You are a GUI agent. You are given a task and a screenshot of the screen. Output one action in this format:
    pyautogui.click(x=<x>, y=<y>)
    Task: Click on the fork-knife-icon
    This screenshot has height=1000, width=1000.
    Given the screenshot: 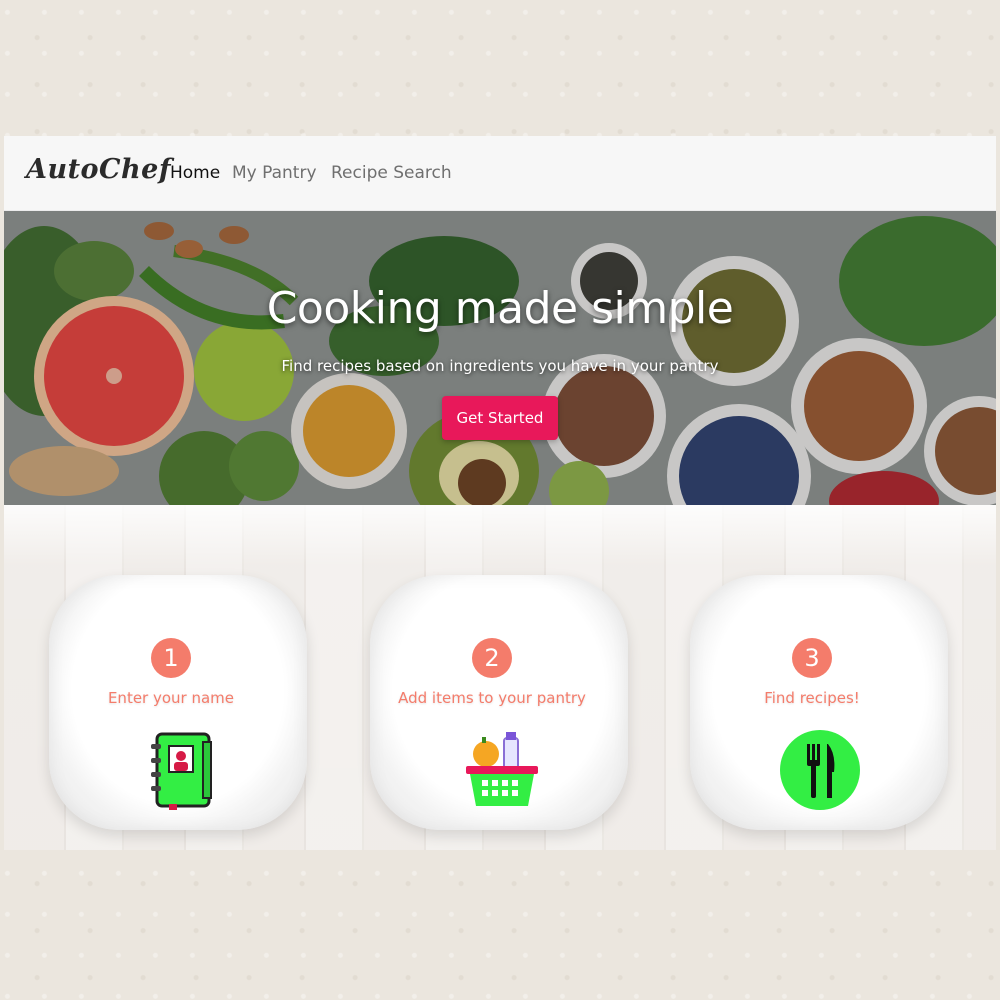 What is the action you would take?
    pyautogui.click(x=820, y=770)
    